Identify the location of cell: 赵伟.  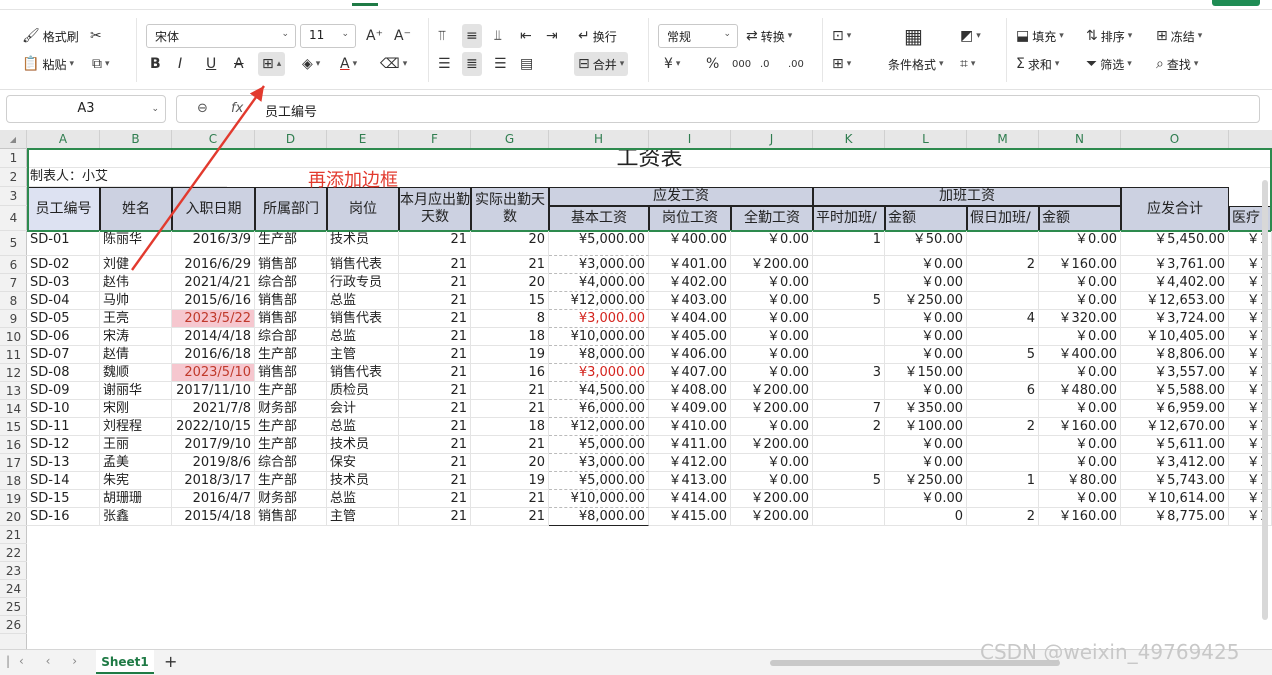
(136, 283).